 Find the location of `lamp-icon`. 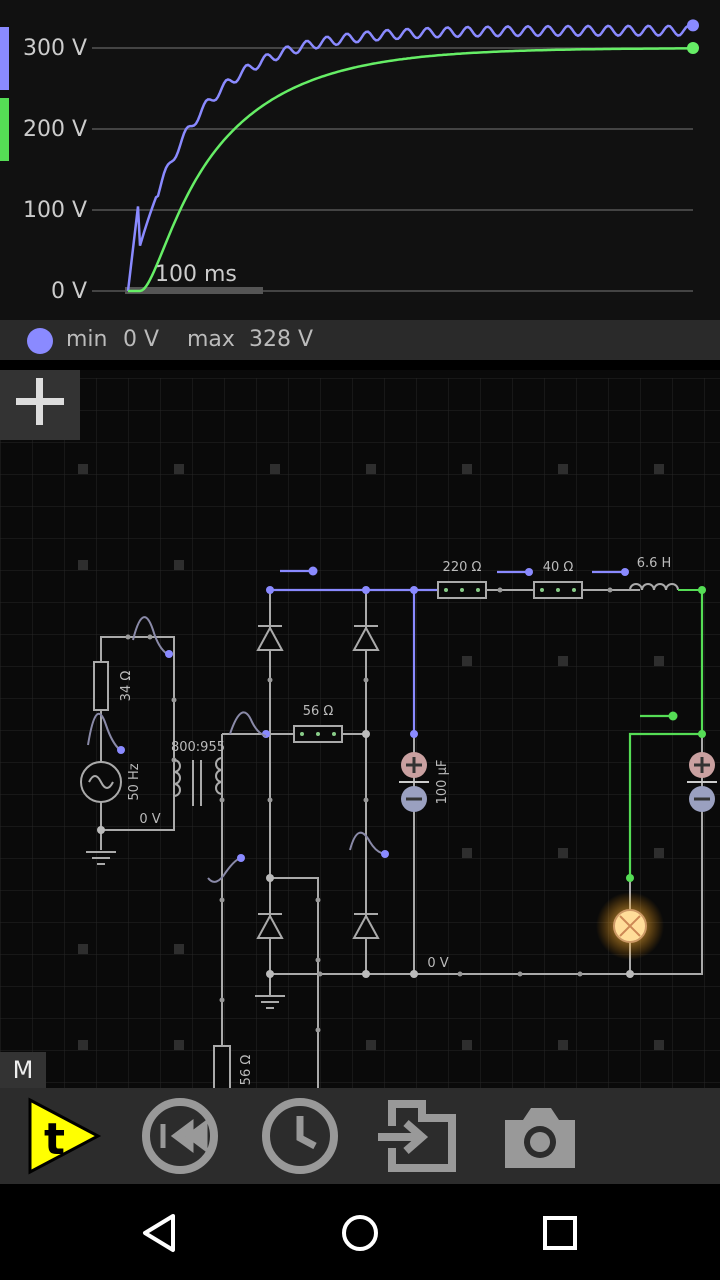

lamp-icon is located at coordinates (630, 926).